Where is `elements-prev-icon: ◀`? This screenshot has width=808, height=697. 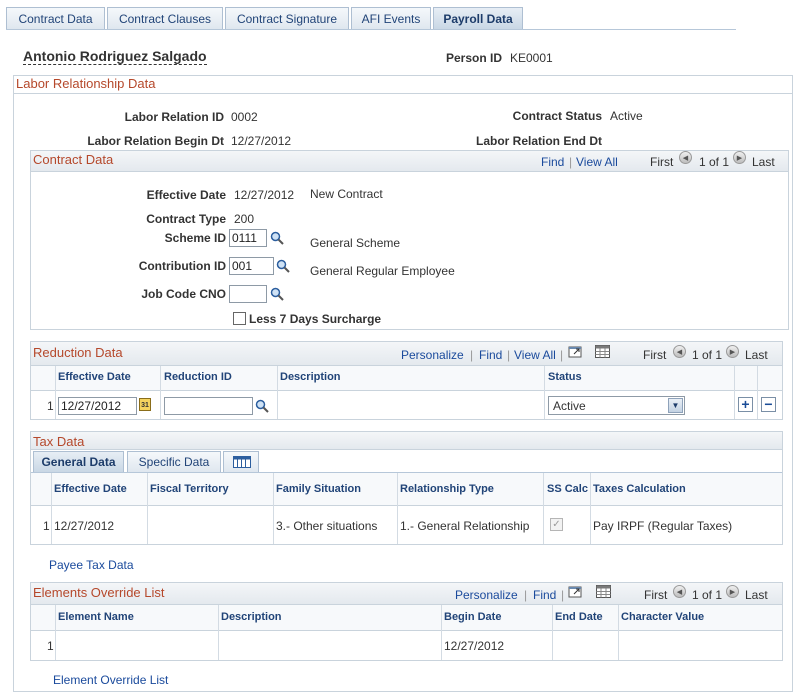 elements-prev-icon: ◀ is located at coordinates (679, 591).